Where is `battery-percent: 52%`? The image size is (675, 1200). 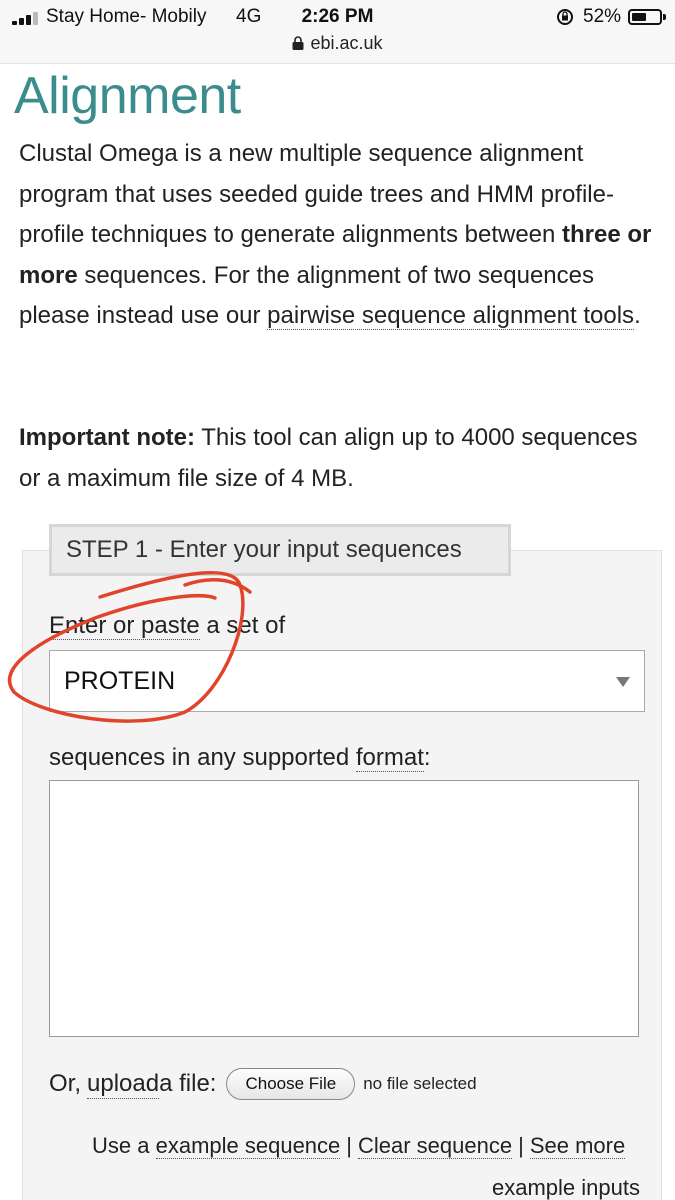
battery-percent: 52% is located at coordinates (602, 16).